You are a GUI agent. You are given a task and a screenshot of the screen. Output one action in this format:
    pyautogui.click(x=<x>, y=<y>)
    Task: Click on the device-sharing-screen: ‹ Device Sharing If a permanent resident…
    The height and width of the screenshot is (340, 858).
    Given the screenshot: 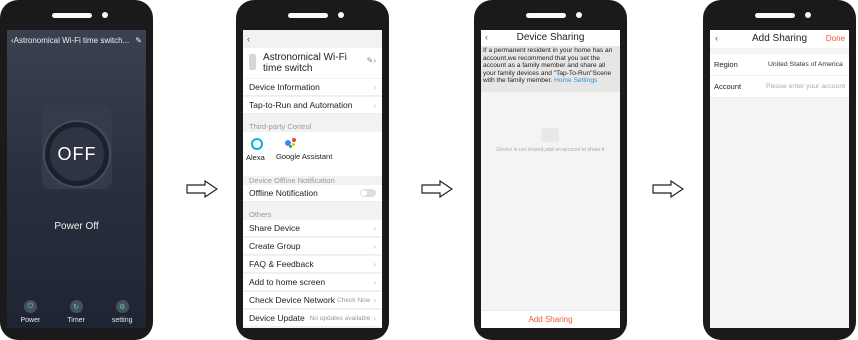 What is the action you would take?
    pyautogui.click(x=550, y=179)
    